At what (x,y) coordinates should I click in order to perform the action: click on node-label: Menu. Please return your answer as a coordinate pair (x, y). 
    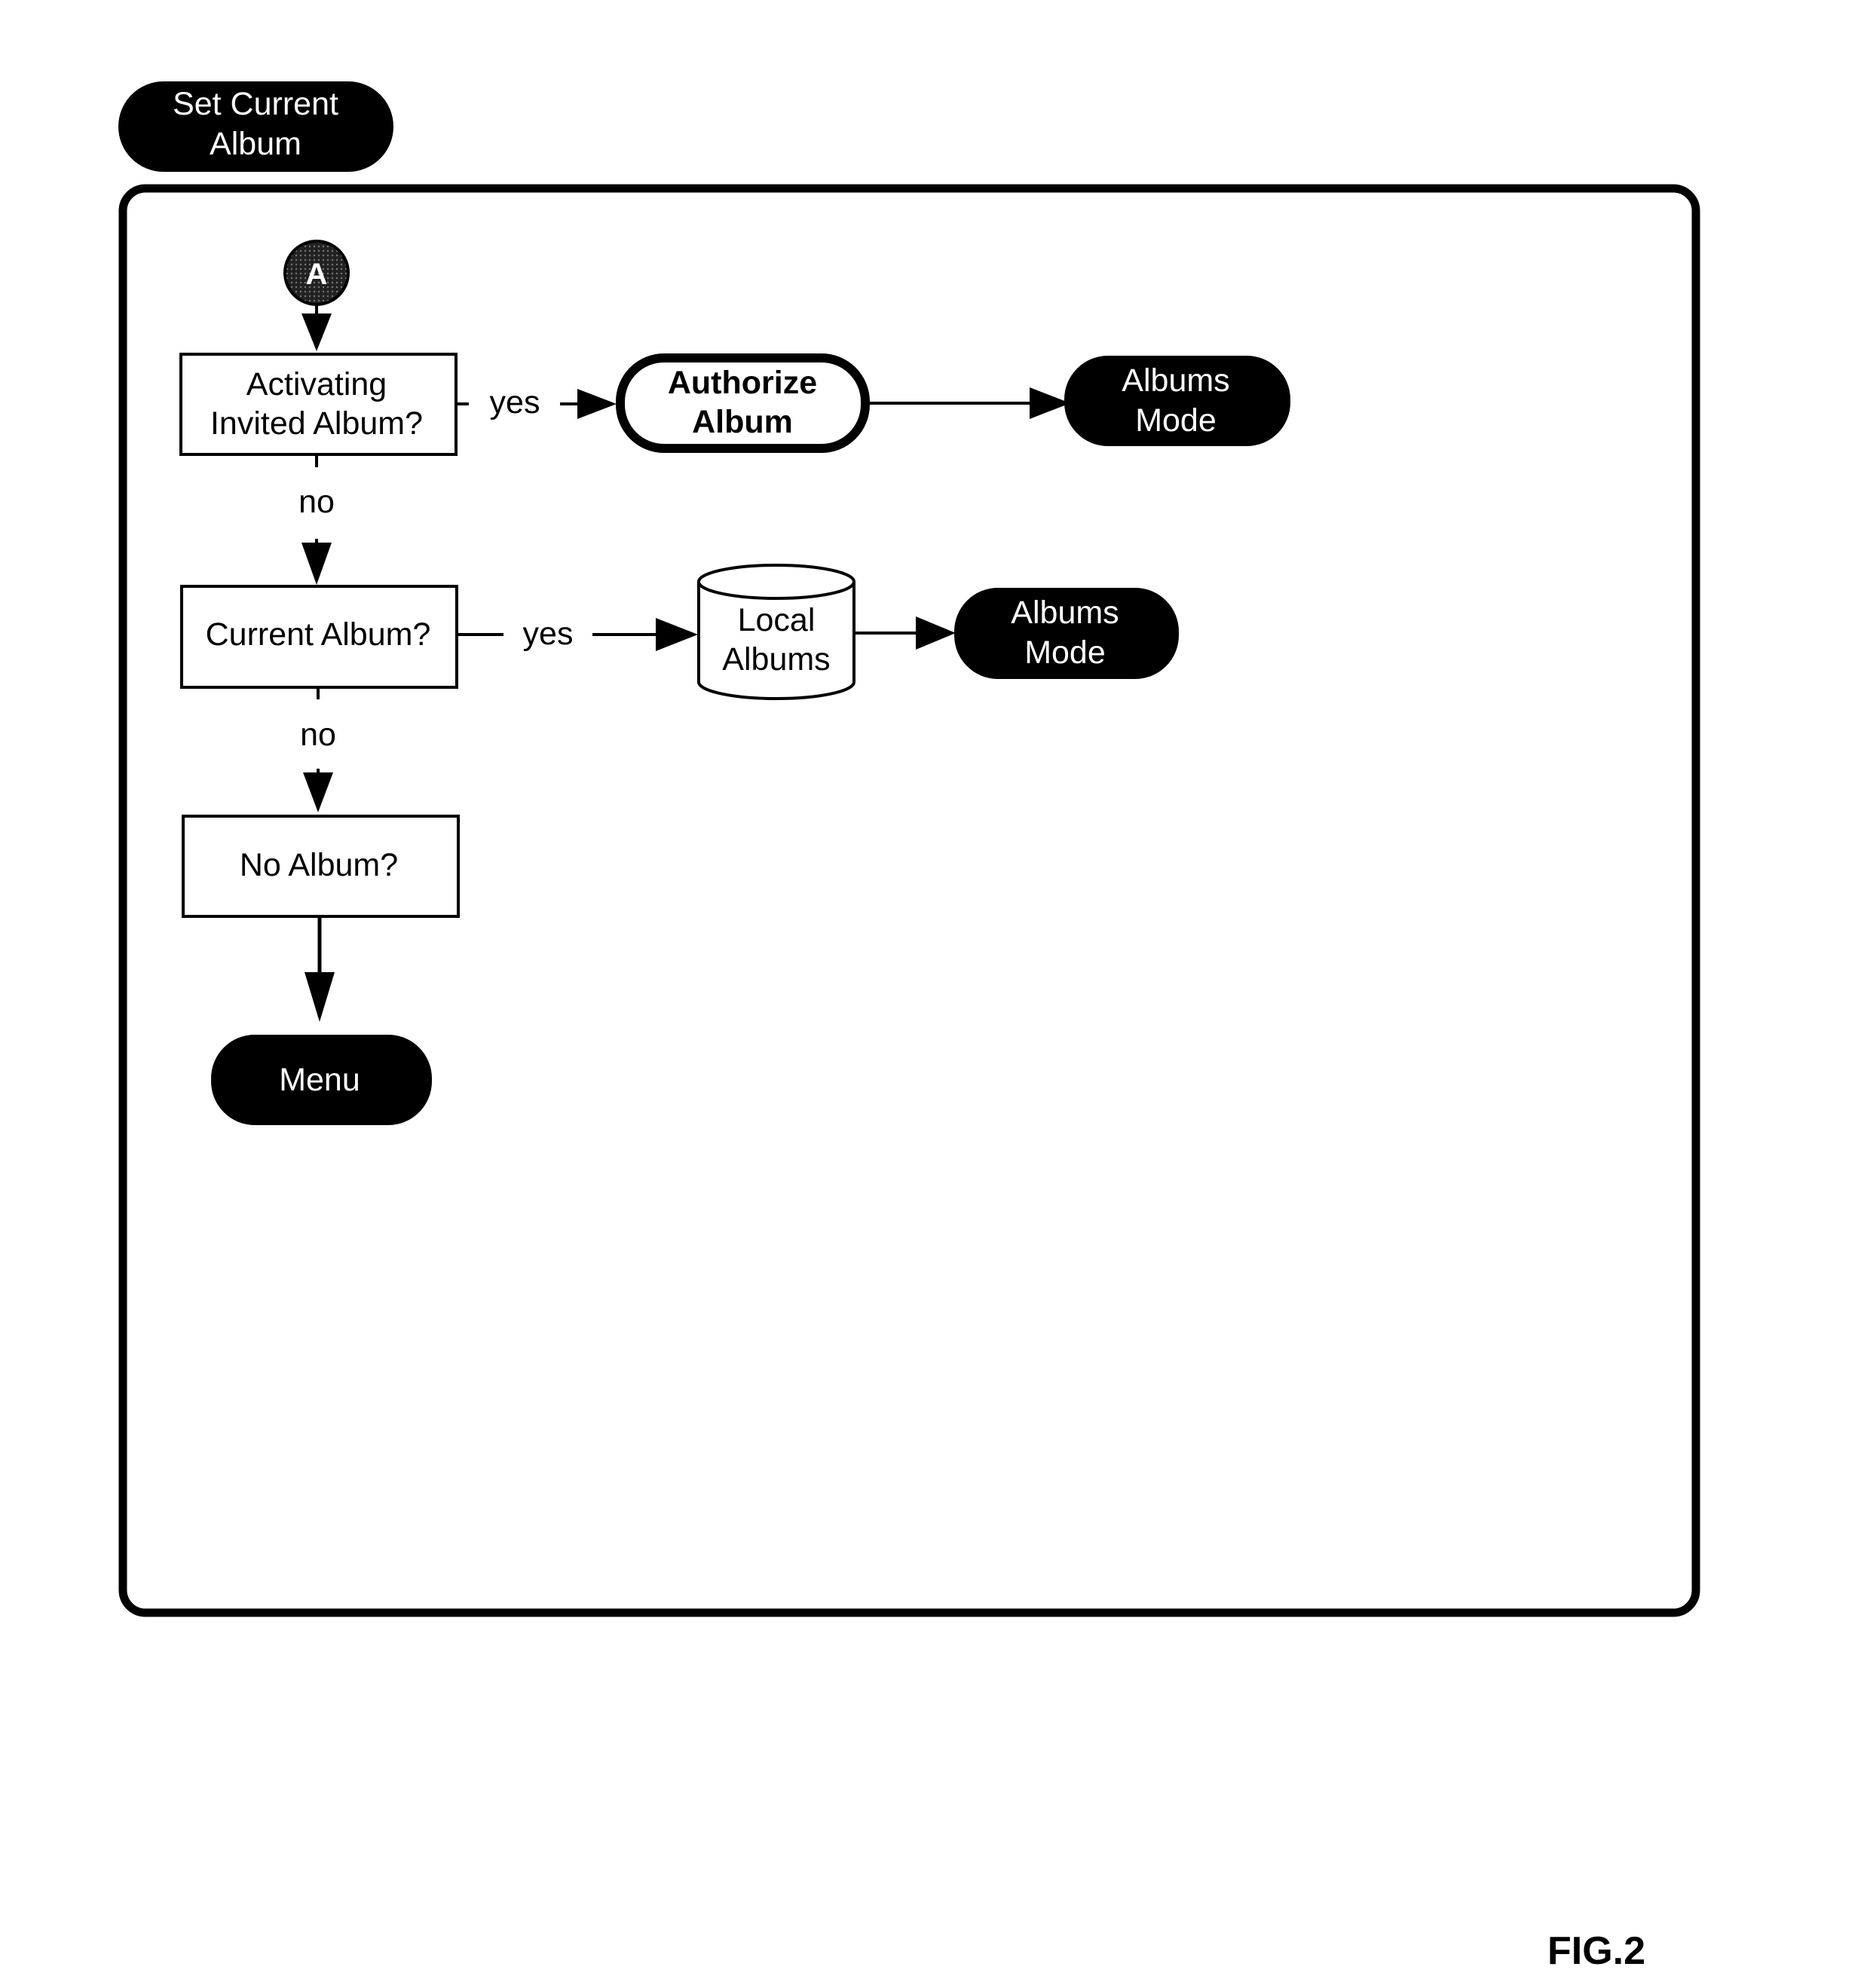
    Looking at the image, I should click on (319, 1080).